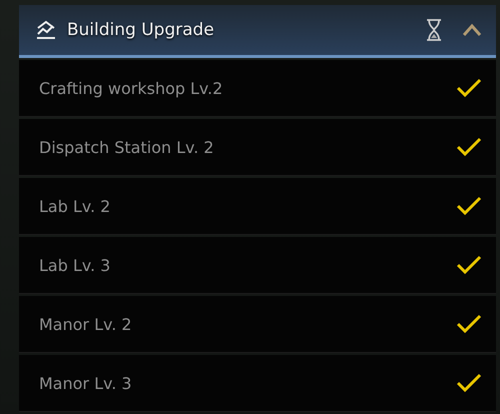 The image size is (500, 414). I want to click on item-label: Manor Lv. 2, so click(86, 324).